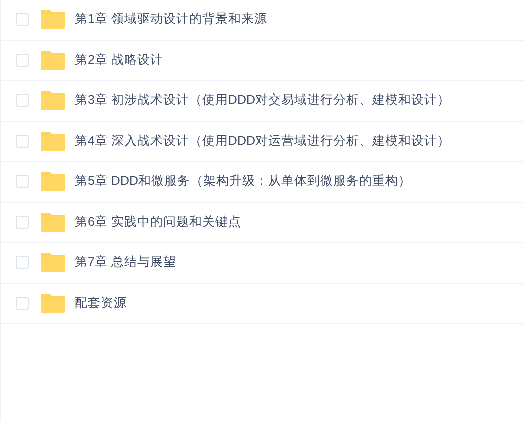  Describe the element at coordinates (263, 141) in the screenshot. I see `folder-name: 第4章 深入战术设计（使用DDD对运营域进行分析、建模和设计）` at that location.